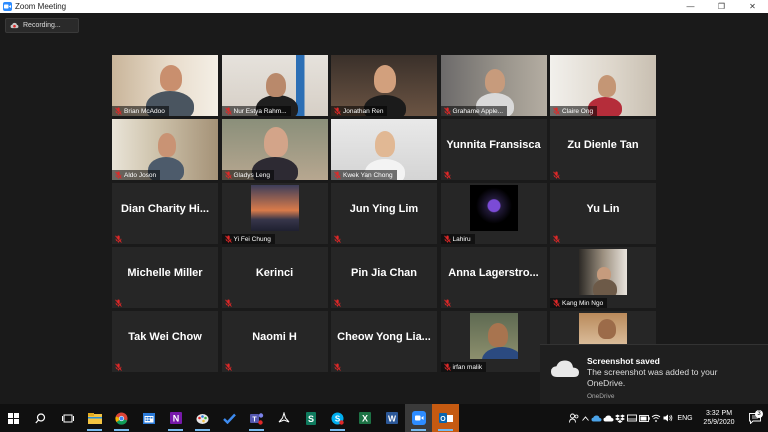 This screenshot has height=432, width=768. I want to click on participant-tile: Yunnita Fransisca, so click(493, 149).